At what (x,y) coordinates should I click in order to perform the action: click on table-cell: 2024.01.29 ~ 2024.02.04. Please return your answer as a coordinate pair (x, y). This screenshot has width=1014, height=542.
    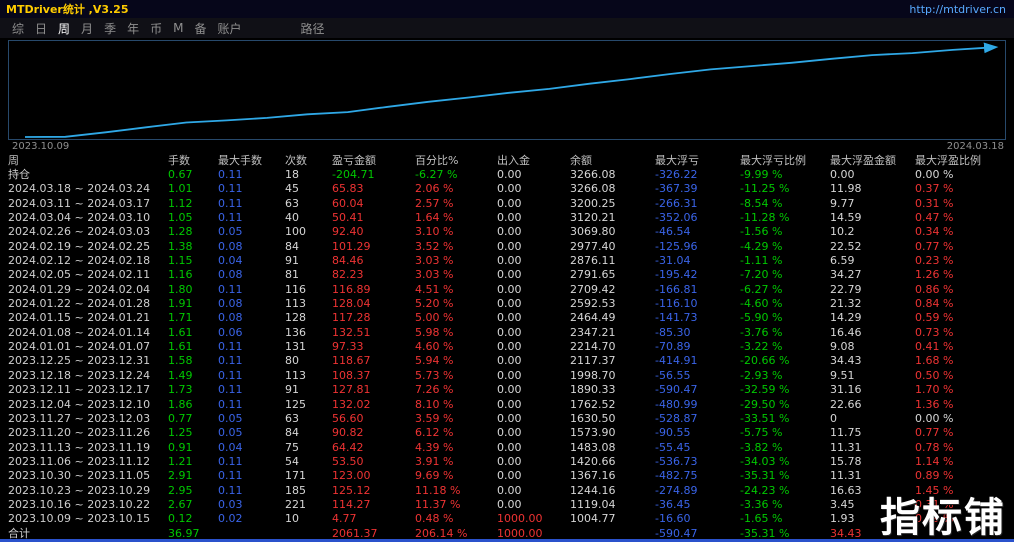
    Looking at the image, I should click on (79, 289).